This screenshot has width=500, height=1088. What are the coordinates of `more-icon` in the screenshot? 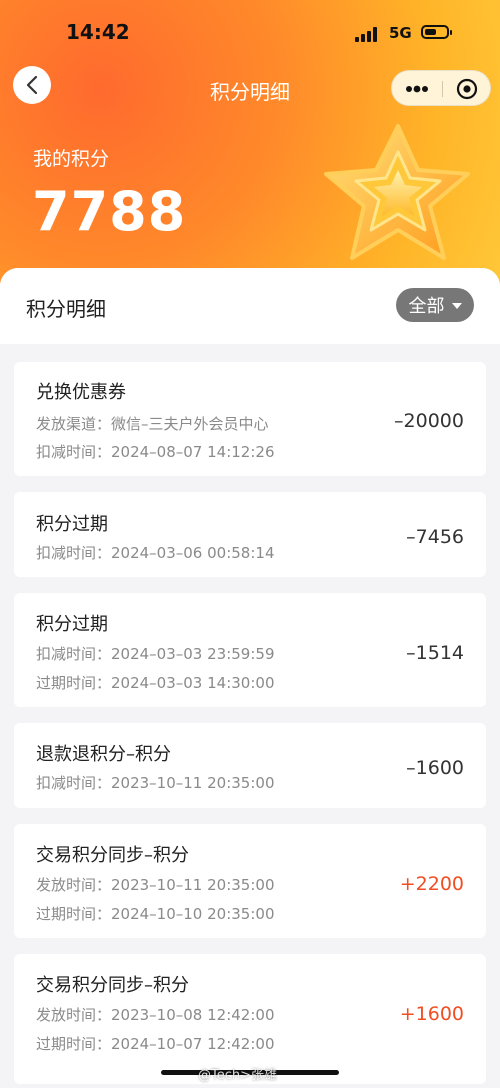 It's located at (417, 89).